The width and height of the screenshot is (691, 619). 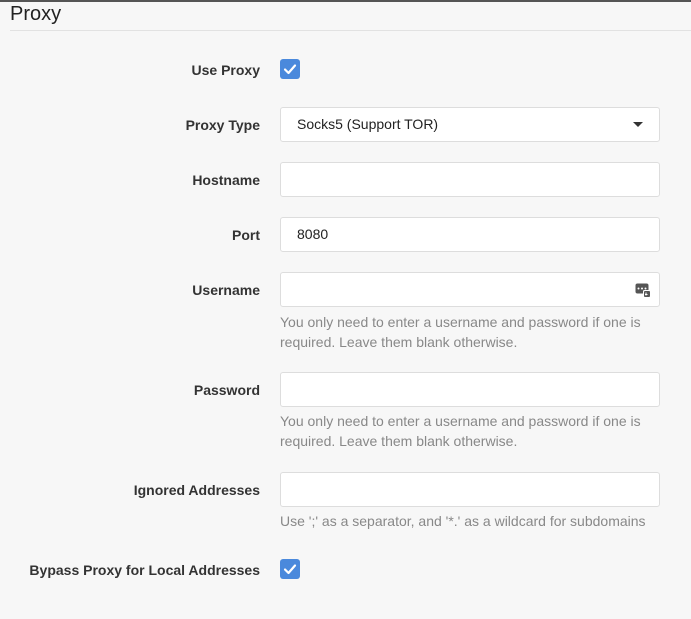 I want to click on password-label: Password, so click(x=226, y=390).